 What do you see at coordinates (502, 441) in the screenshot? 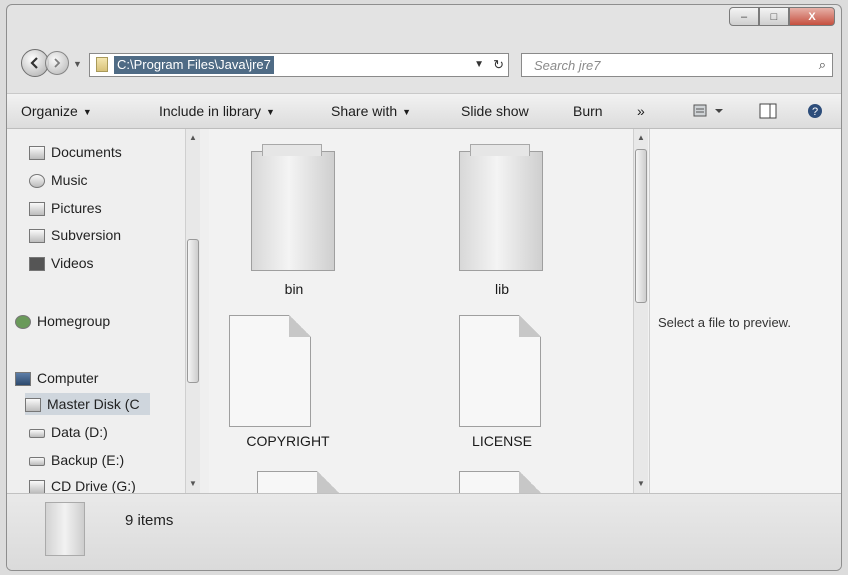
I see `file-name: LICENSE` at bounding box center [502, 441].